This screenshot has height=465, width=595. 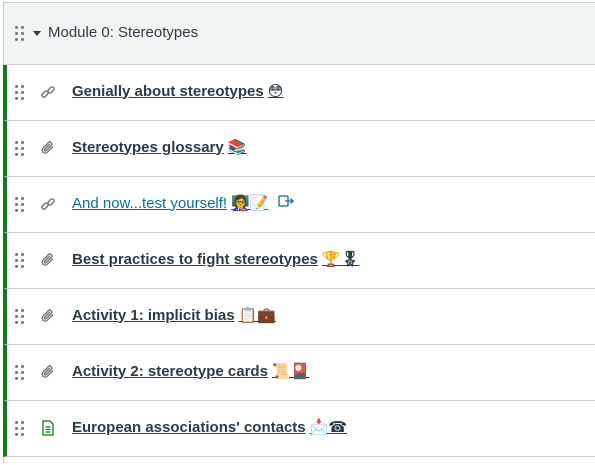 I want to click on module-item-link: Genially about stereotypes 😳, so click(x=177, y=91).